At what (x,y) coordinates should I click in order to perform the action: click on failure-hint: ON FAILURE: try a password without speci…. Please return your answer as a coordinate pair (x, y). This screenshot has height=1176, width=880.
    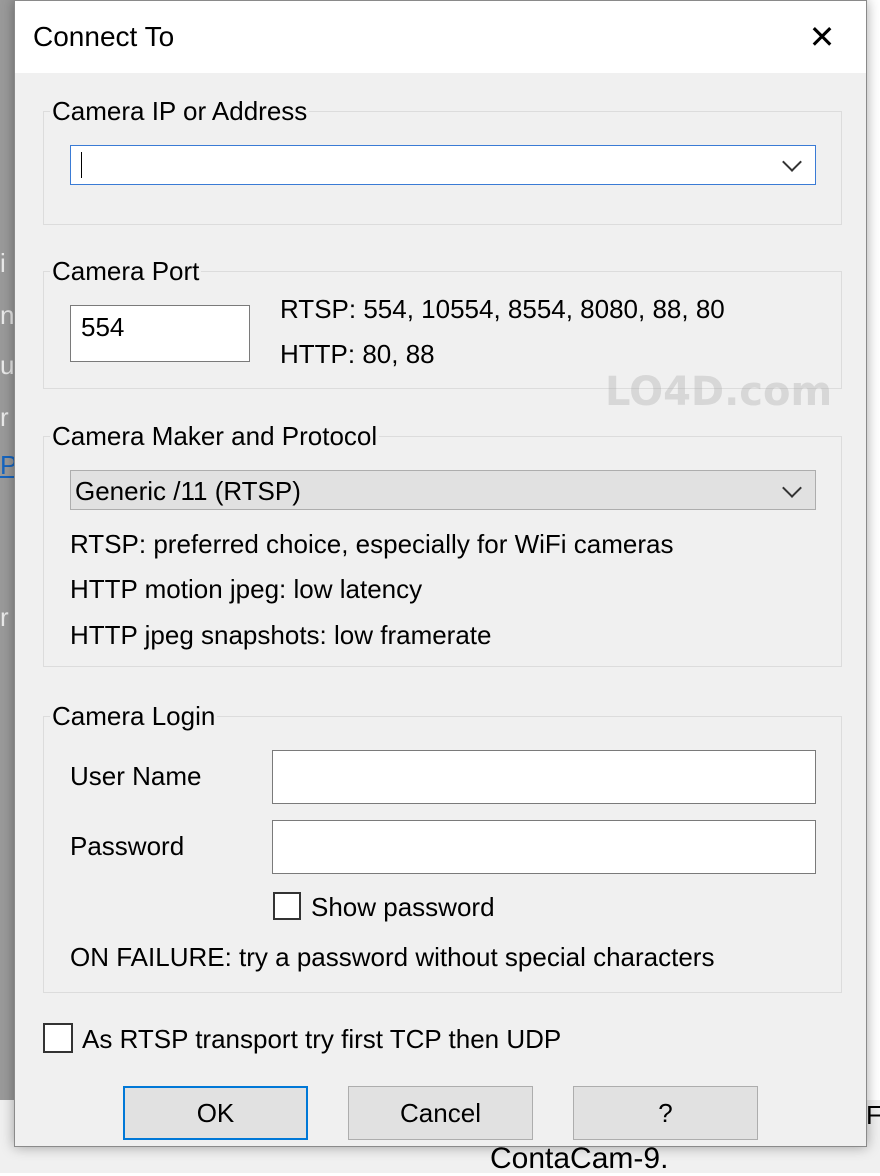
    Looking at the image, I should click on (392, 957).